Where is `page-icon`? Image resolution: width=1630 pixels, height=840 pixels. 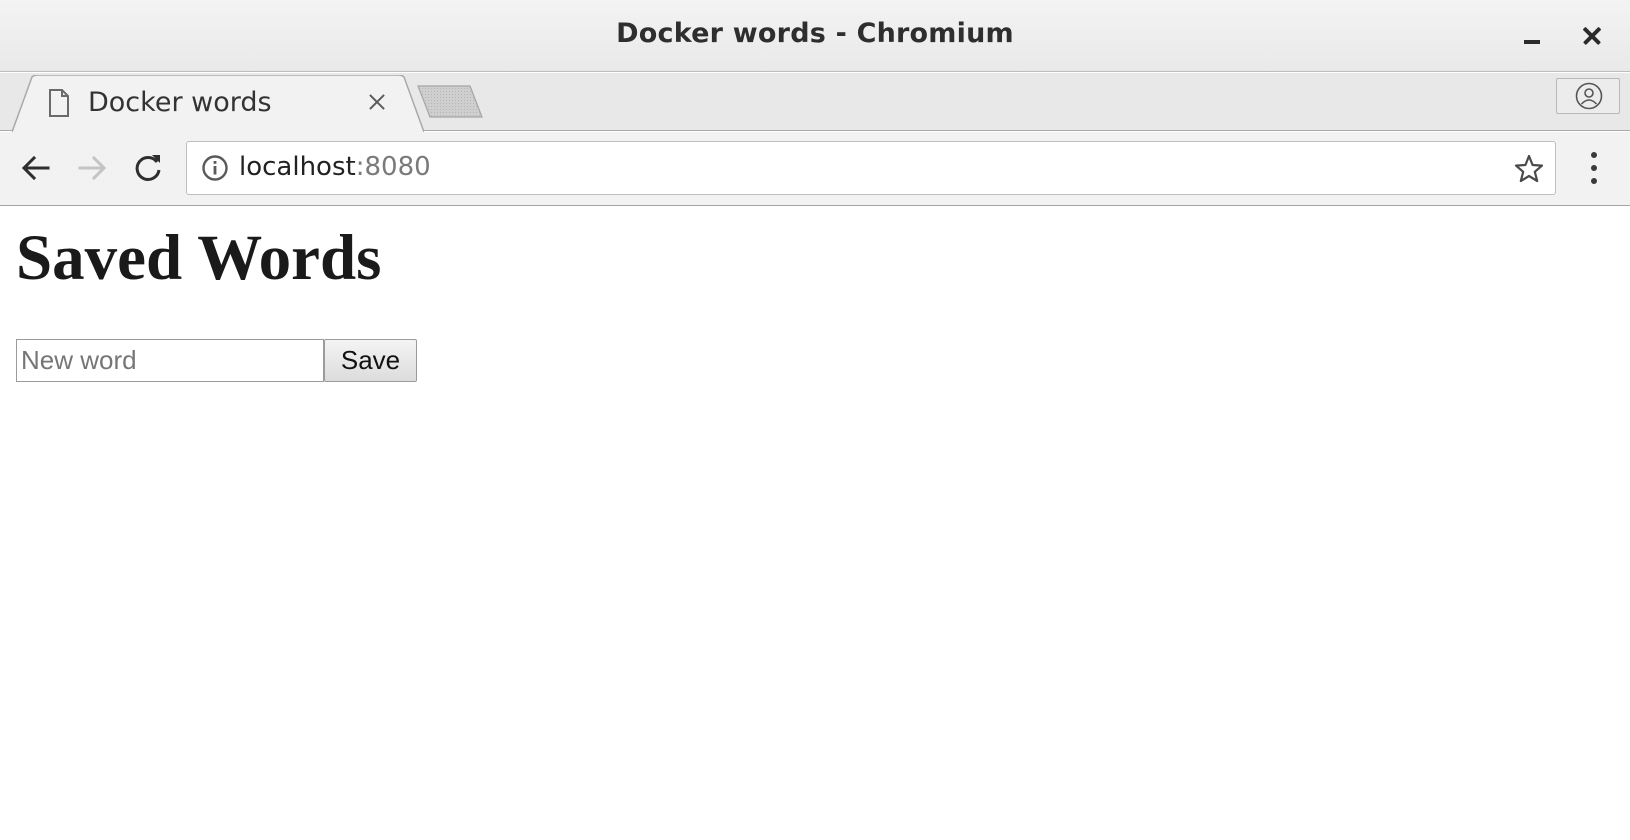
page-icon is located at coordinates (59, 103).